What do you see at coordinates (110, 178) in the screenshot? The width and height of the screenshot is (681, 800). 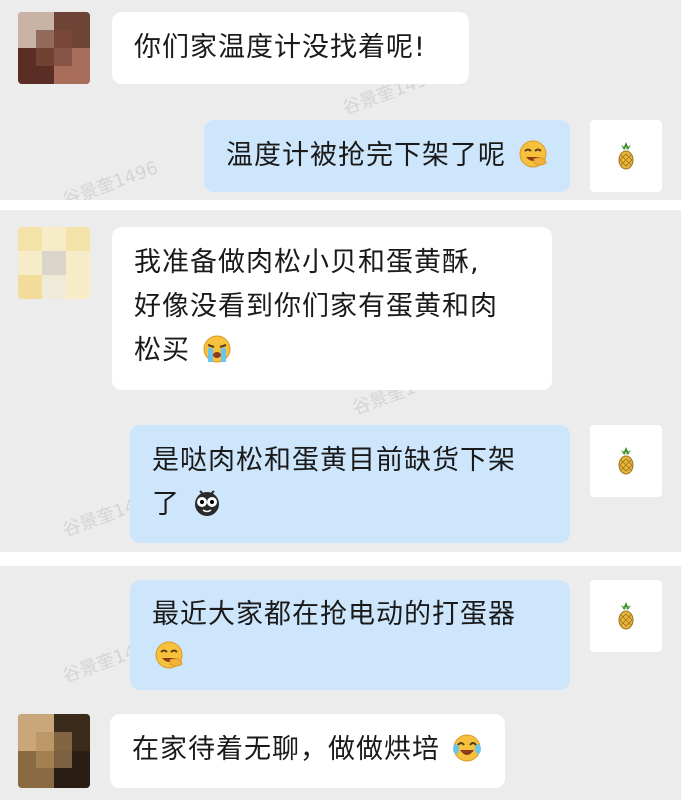 I see `watermark: 谷景奎1496` at bounding box center [110, 178].